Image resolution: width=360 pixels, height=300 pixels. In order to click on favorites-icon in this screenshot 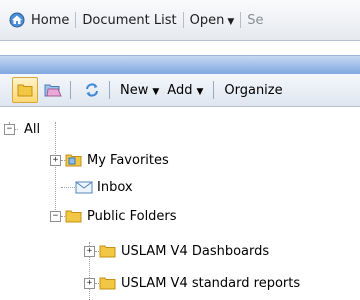, I will do `click(53, 90)`.